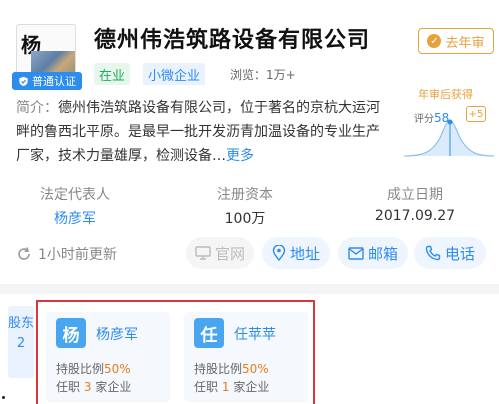 This screenshot has height=404, width=499. I want to click on annual-audit-button: ✓ 去年审, so click(456, 41).